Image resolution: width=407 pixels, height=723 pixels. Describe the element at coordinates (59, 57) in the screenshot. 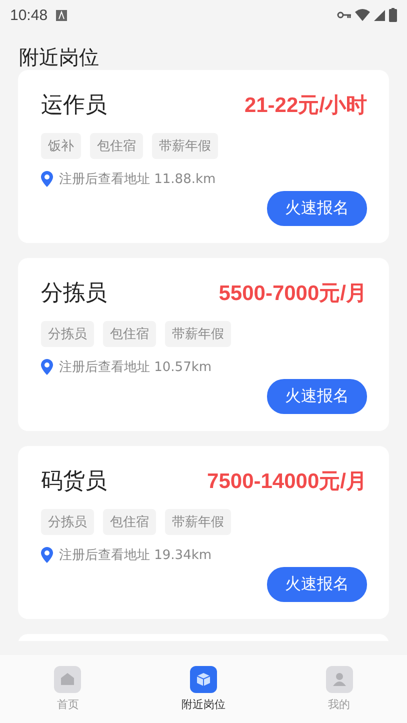

I see `page-title: 附近岗位` at that location.